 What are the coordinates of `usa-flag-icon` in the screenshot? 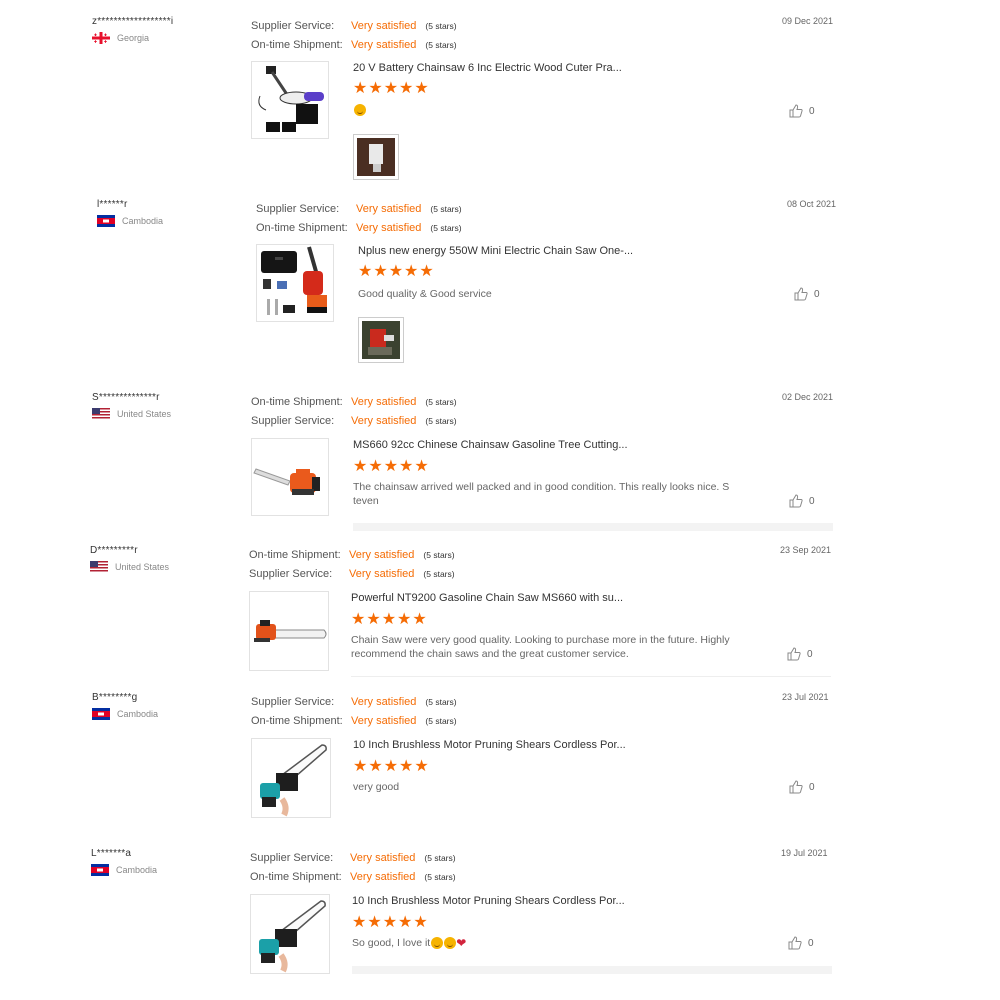 It's located at (101, 414).